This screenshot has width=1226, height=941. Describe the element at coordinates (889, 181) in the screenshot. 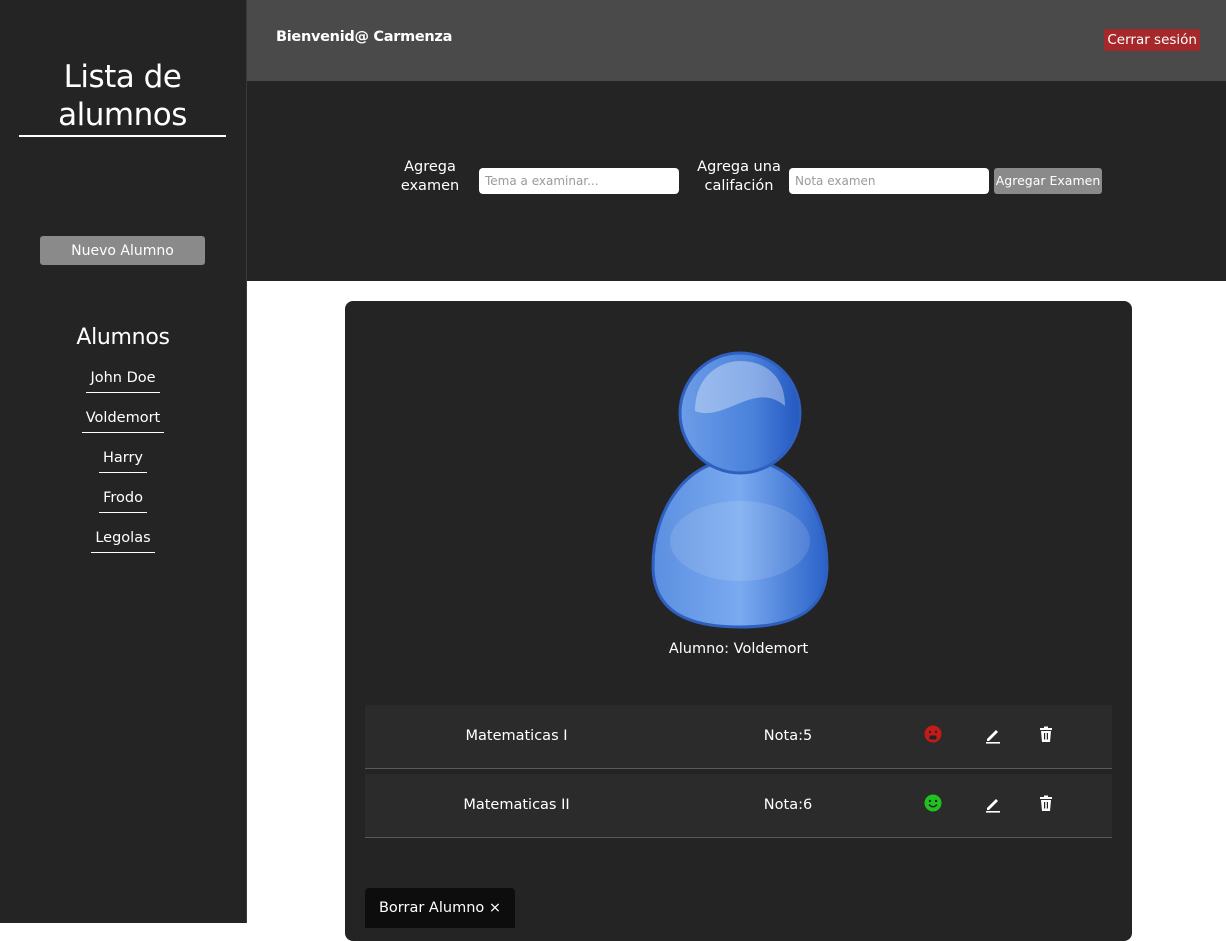

I see `grade-input` at that location.